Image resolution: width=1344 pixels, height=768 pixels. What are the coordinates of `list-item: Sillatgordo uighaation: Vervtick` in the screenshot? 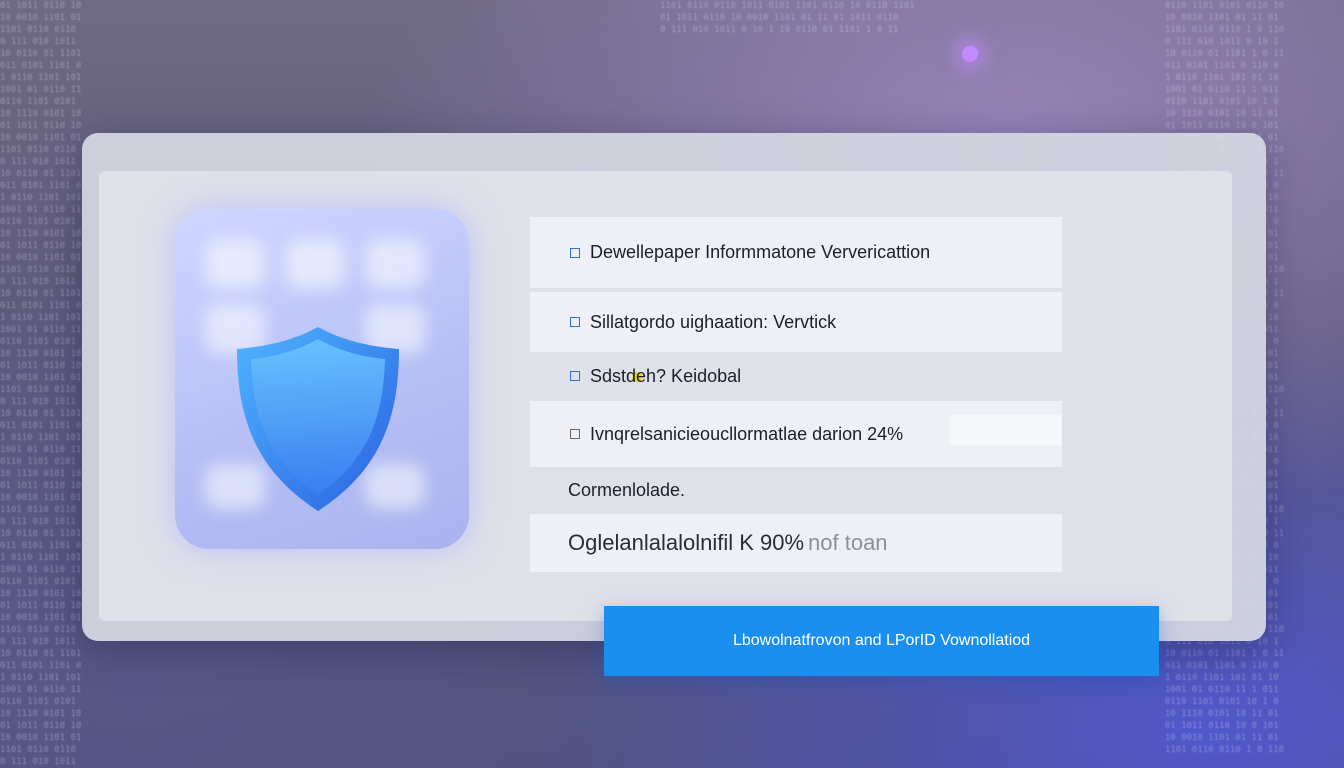 It's located at (796, 322).